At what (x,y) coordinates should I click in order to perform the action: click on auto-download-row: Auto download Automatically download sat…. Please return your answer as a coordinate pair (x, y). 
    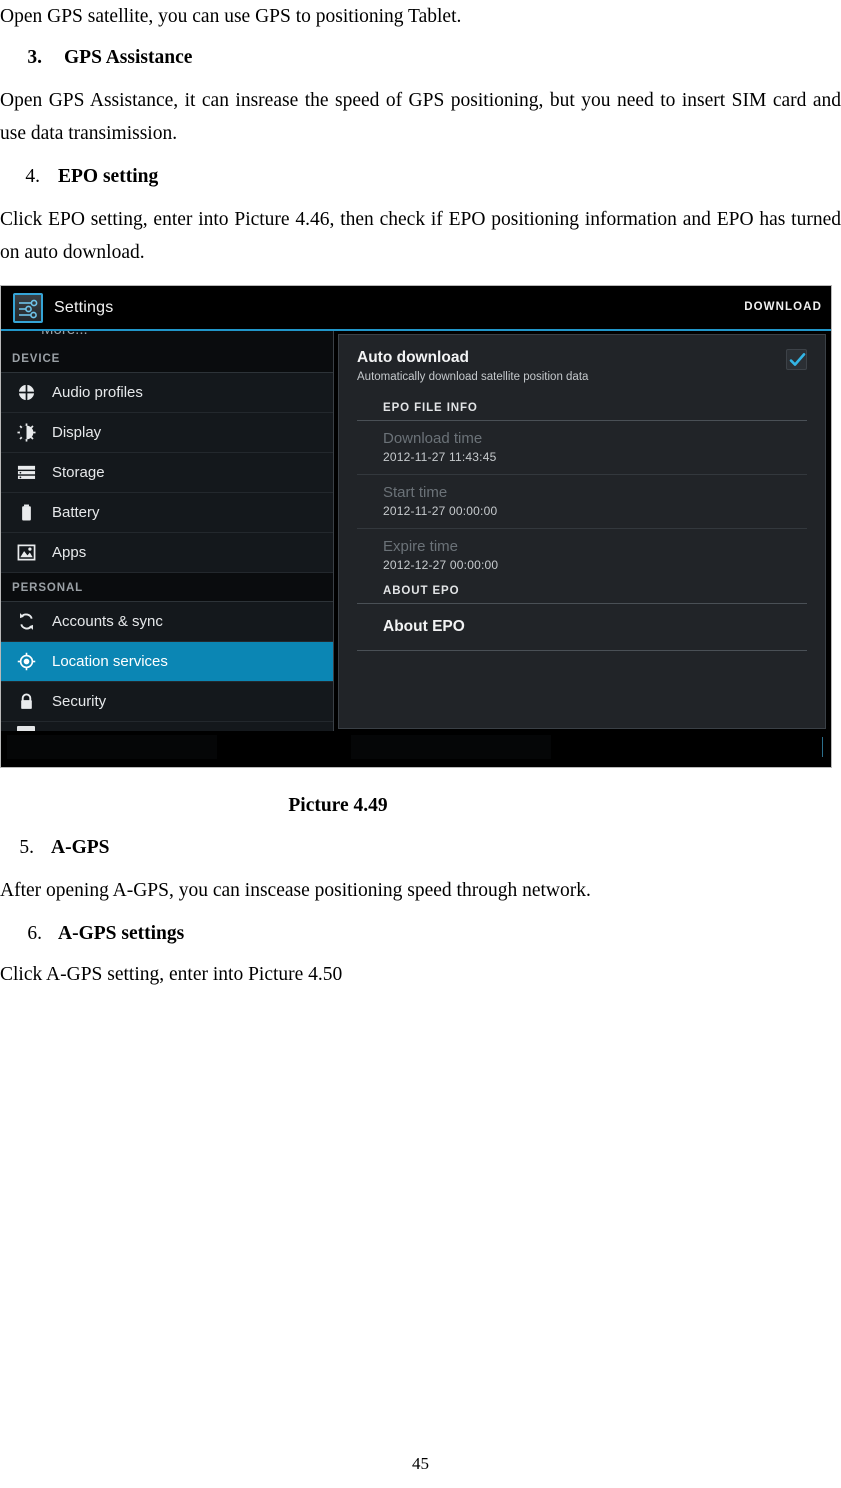
    Looking at the image, I should click on (582, 367).